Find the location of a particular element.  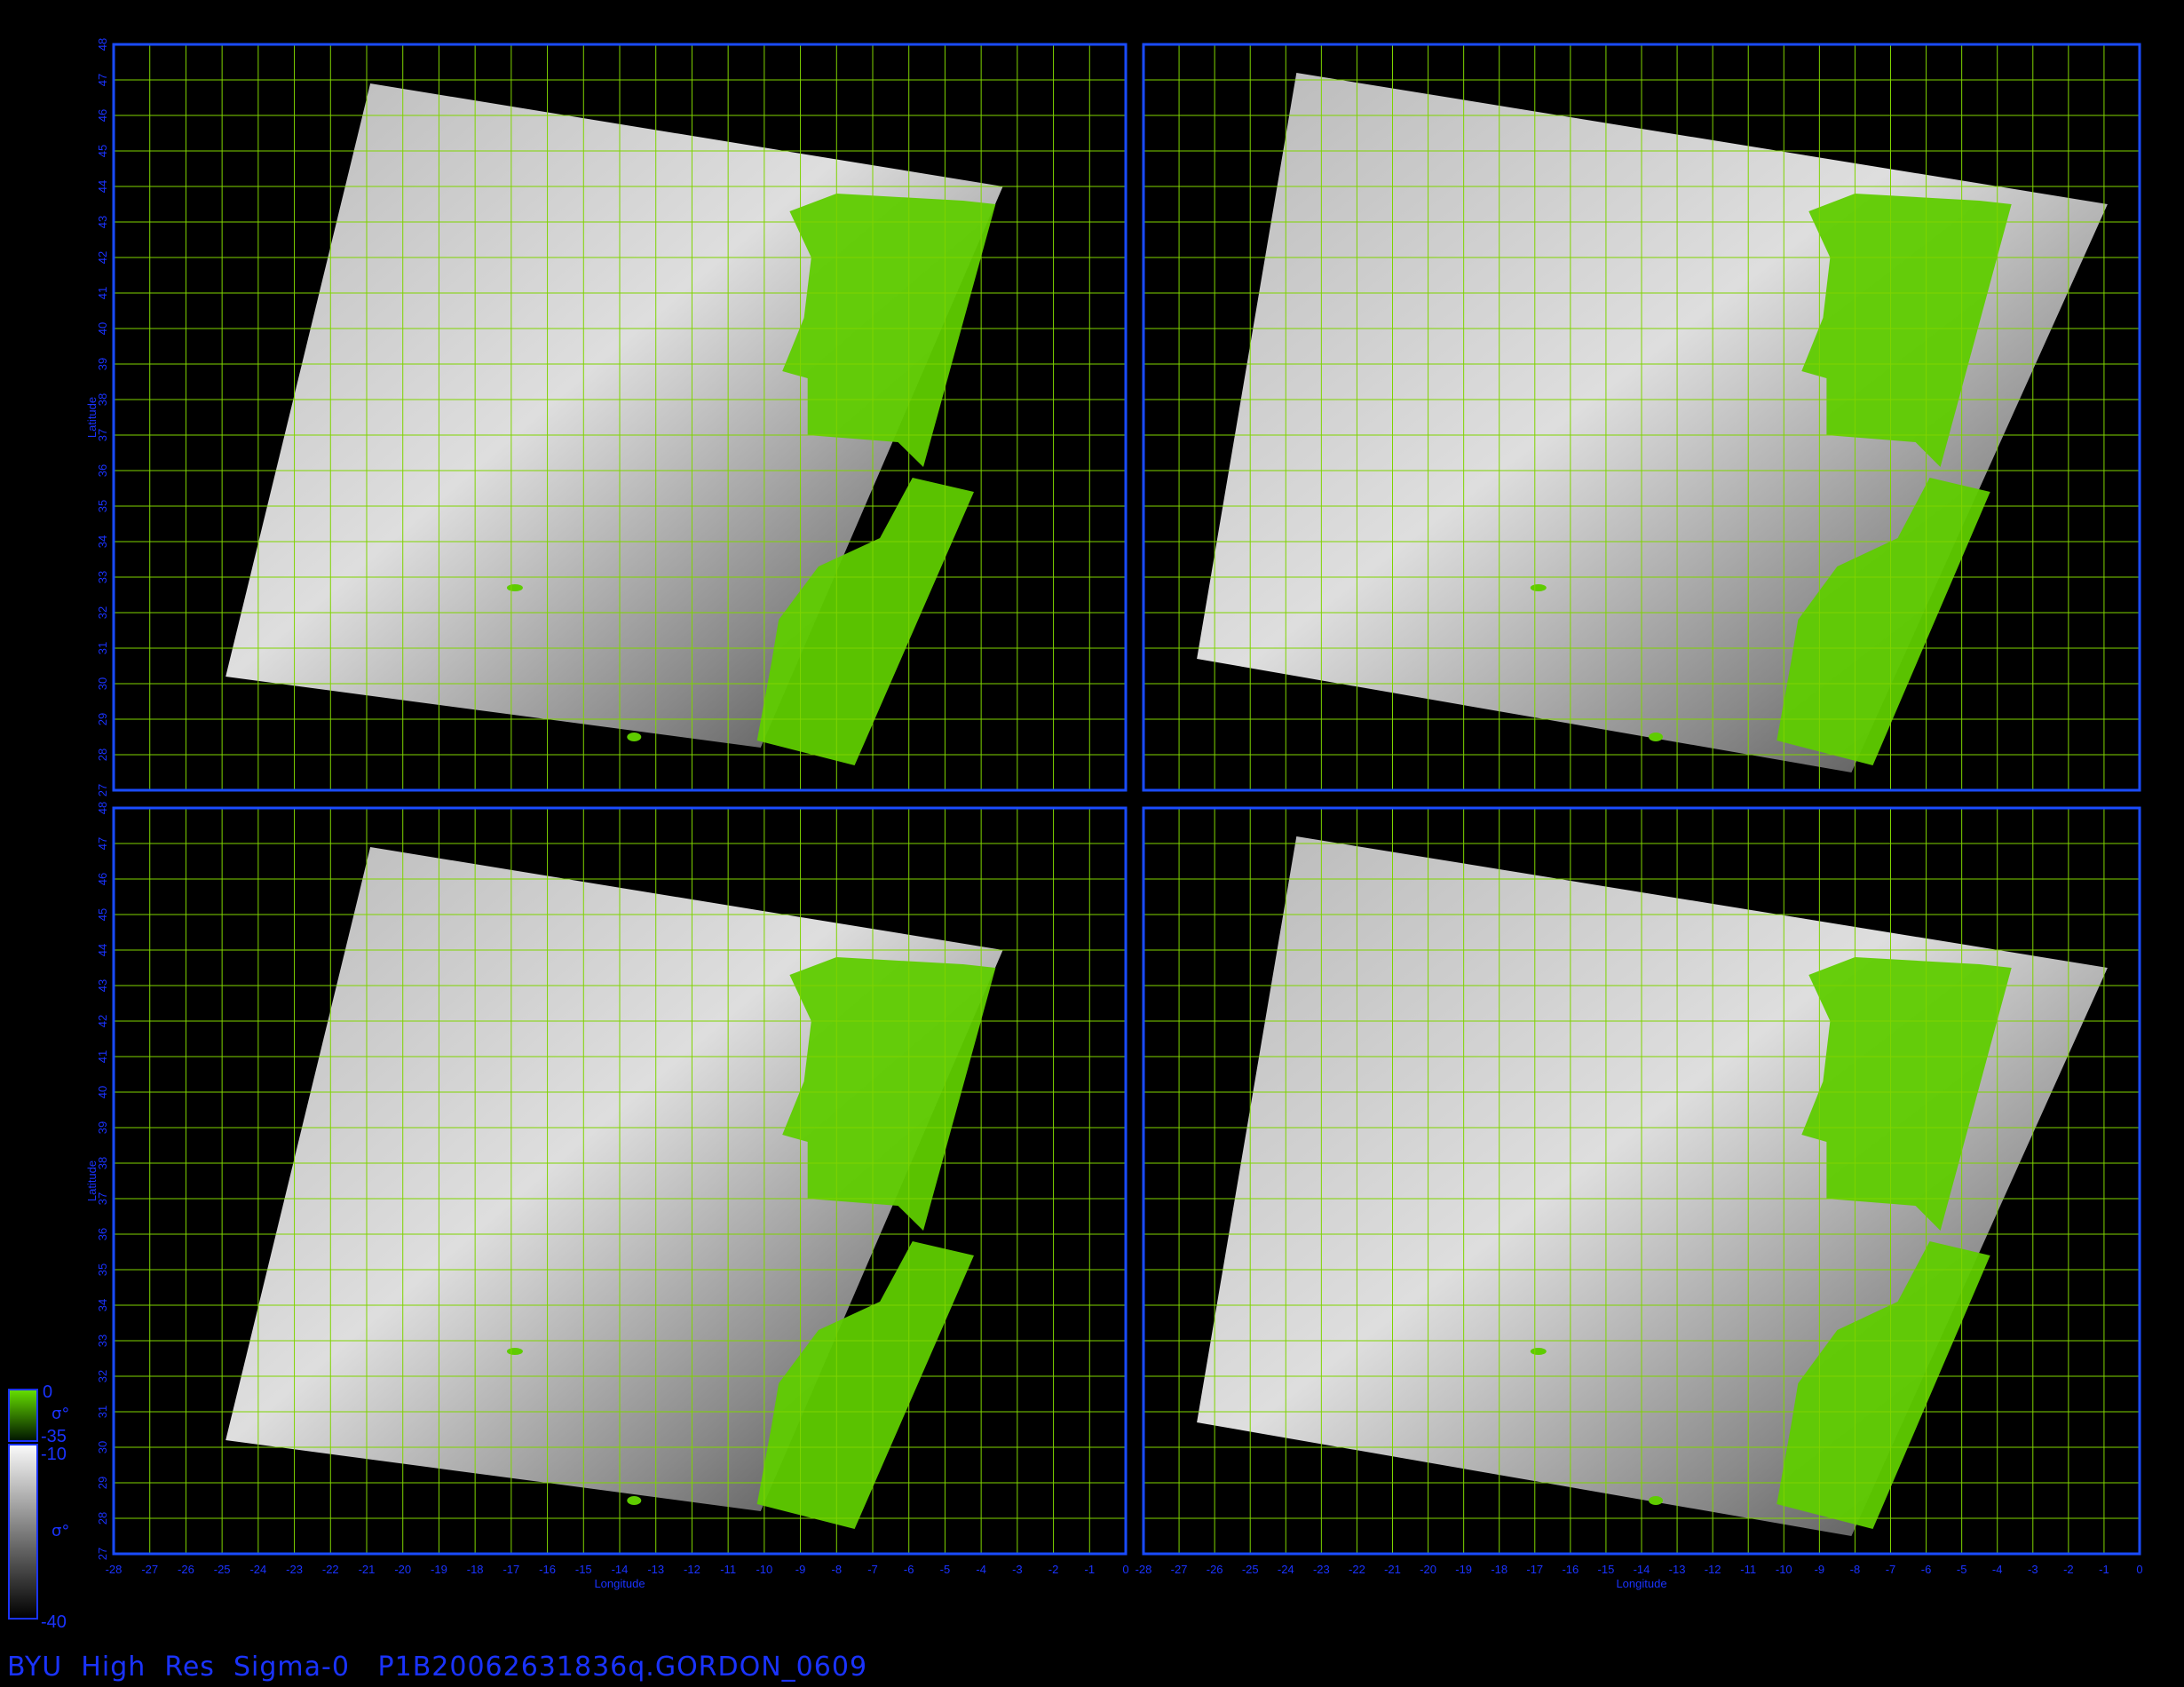

colorbar-land is located at coordinates (23, 1415).